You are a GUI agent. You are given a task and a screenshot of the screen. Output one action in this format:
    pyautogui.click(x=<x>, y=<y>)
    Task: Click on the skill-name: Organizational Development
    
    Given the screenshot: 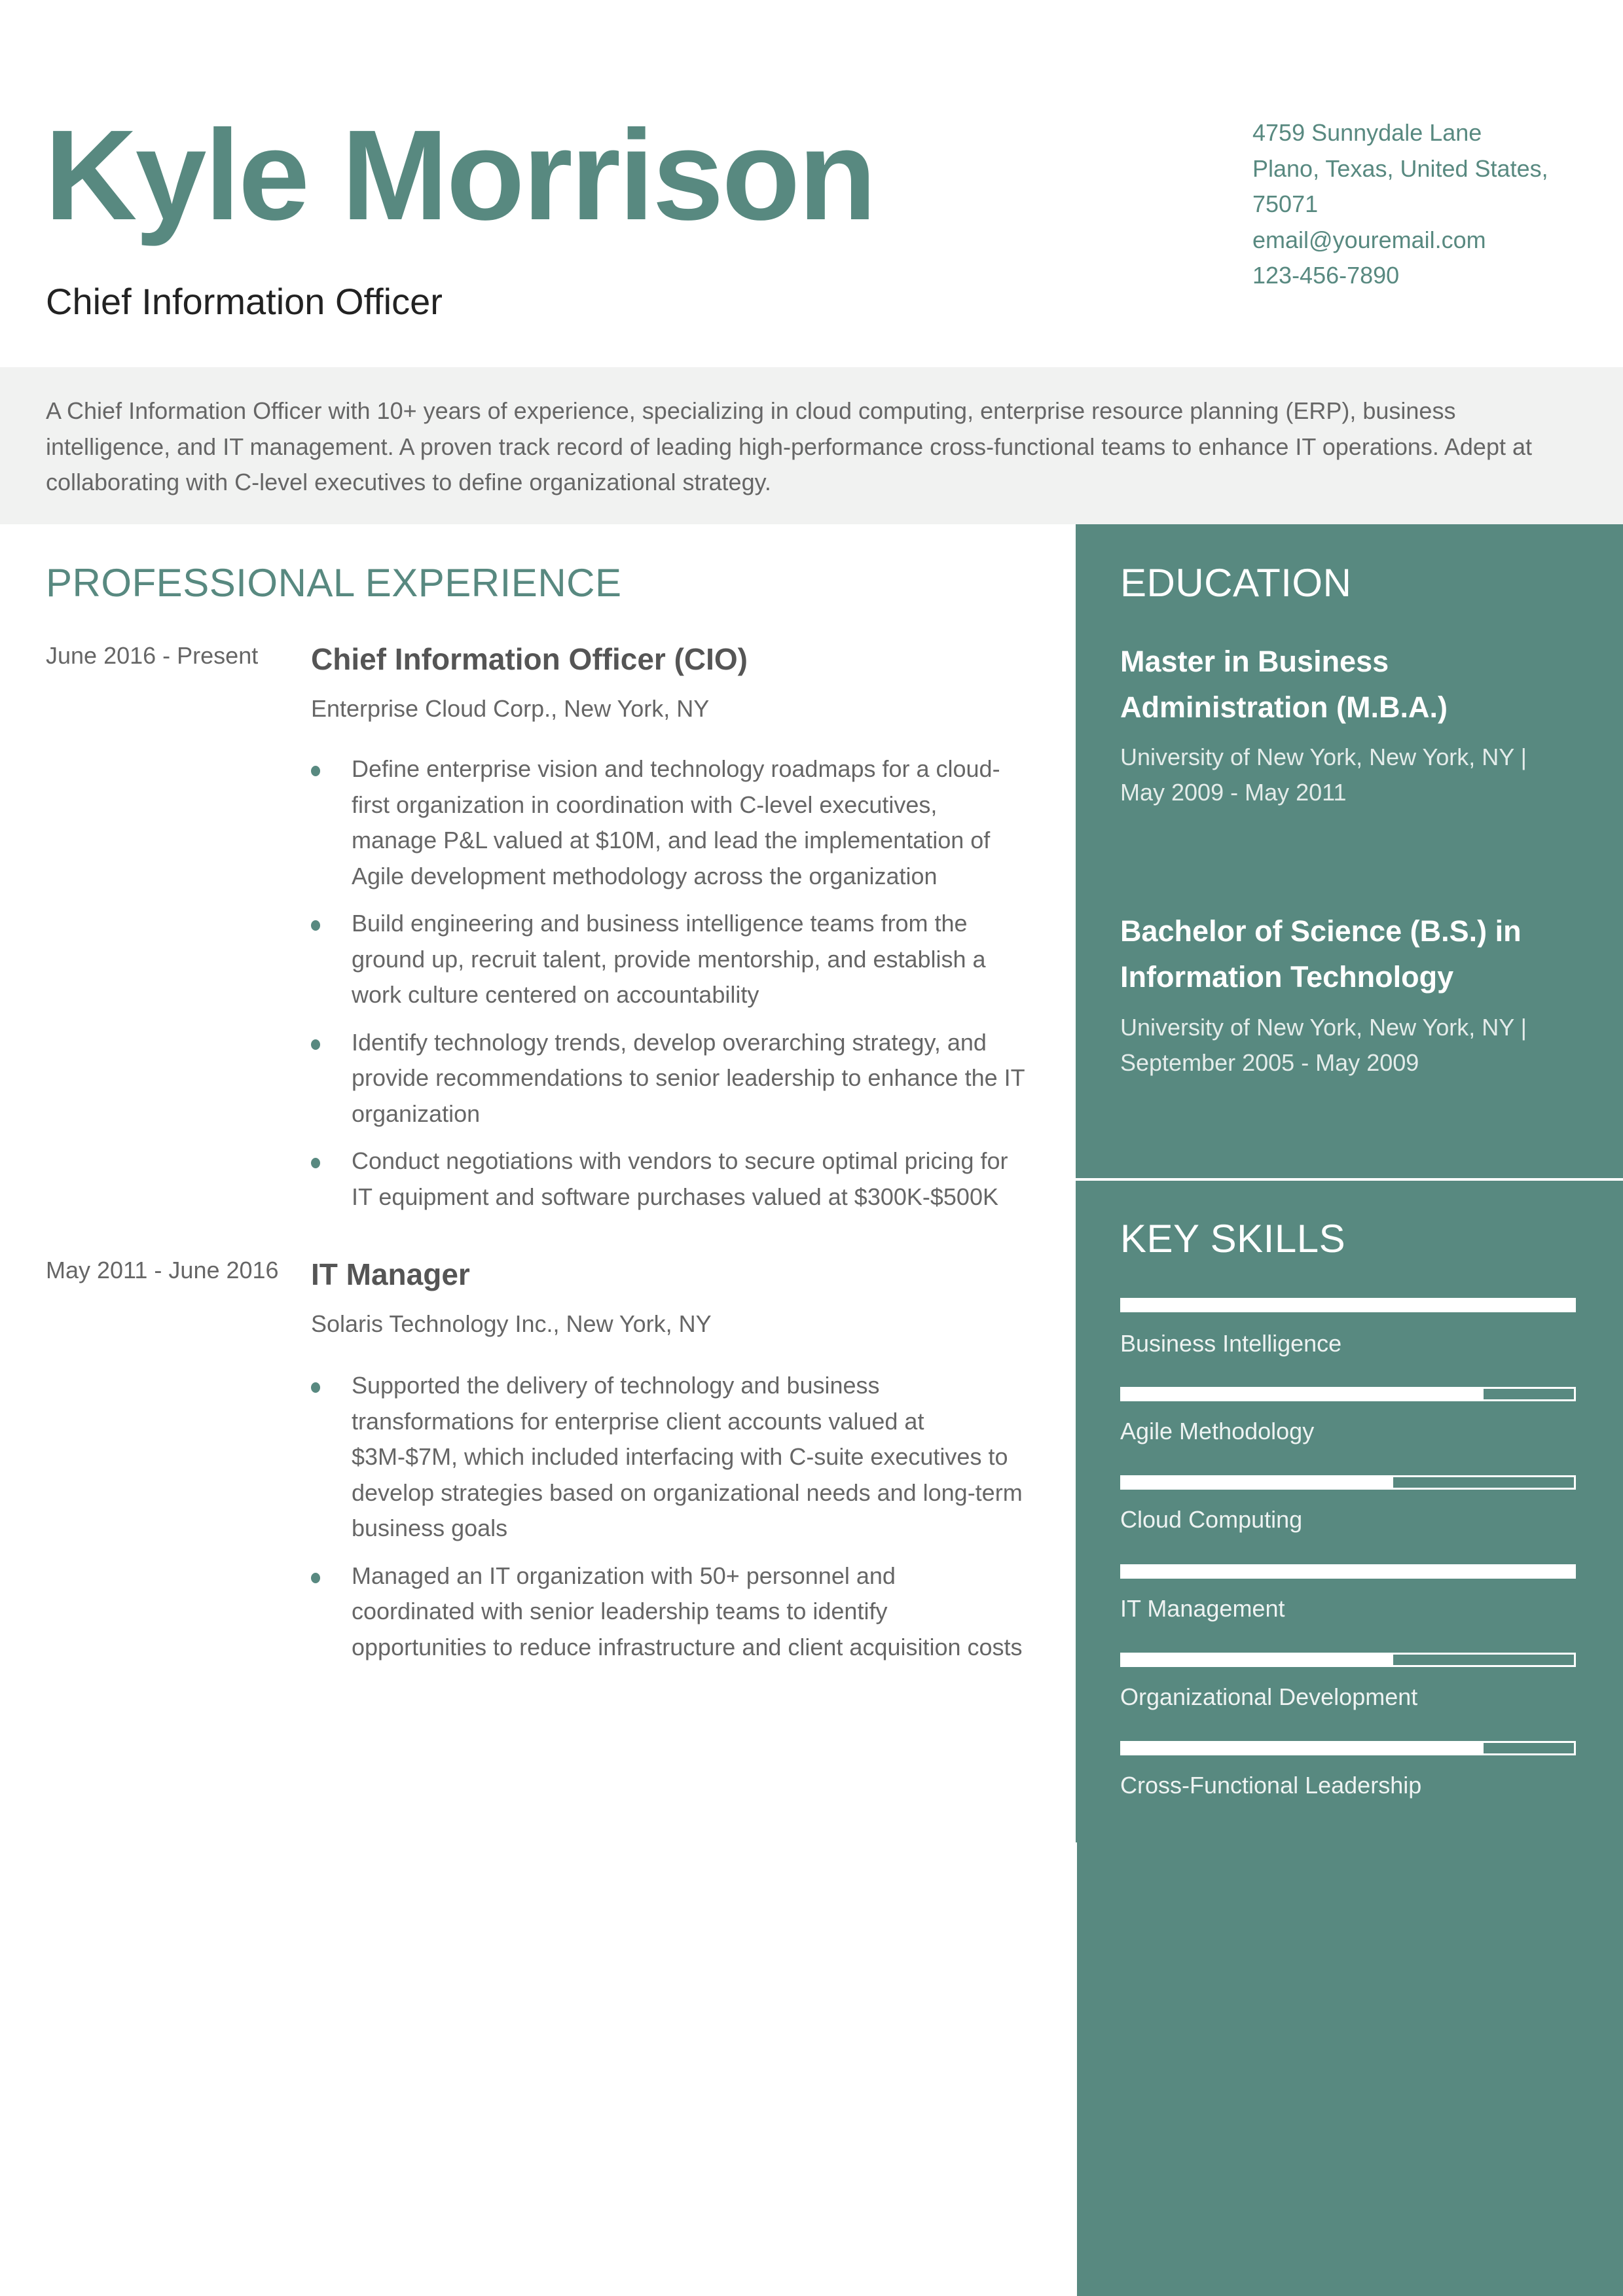 What is the action you would take?
    pyautogui.click(x=1269, y=1696)
    